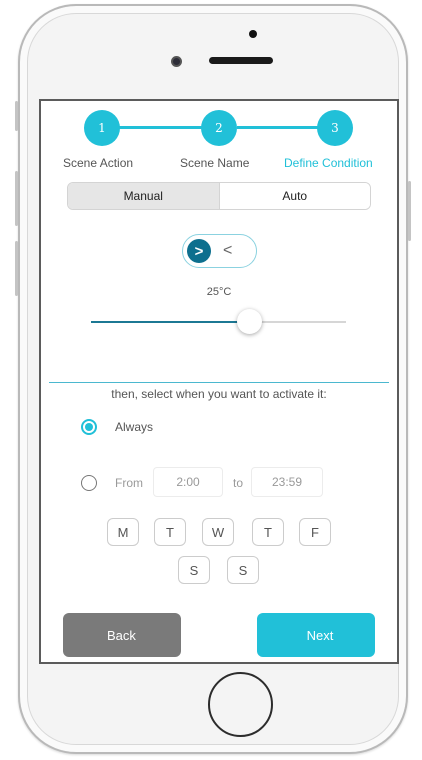 The width and height of the screenshot is (422, 760). I want to click on day-friday-button: F, so click(315, 532).